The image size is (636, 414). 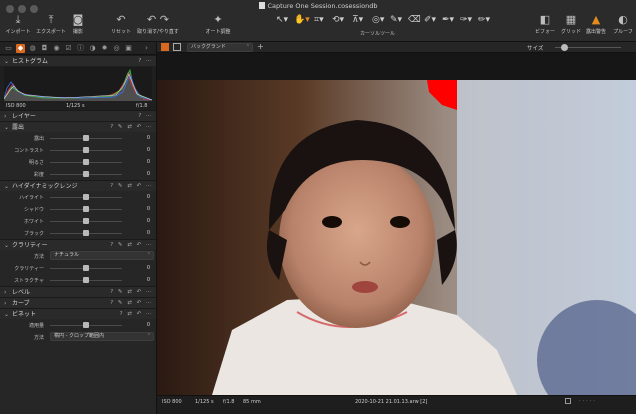 I want to click on select-cursor-icon: ↖▾, so click(x=282, y=20).